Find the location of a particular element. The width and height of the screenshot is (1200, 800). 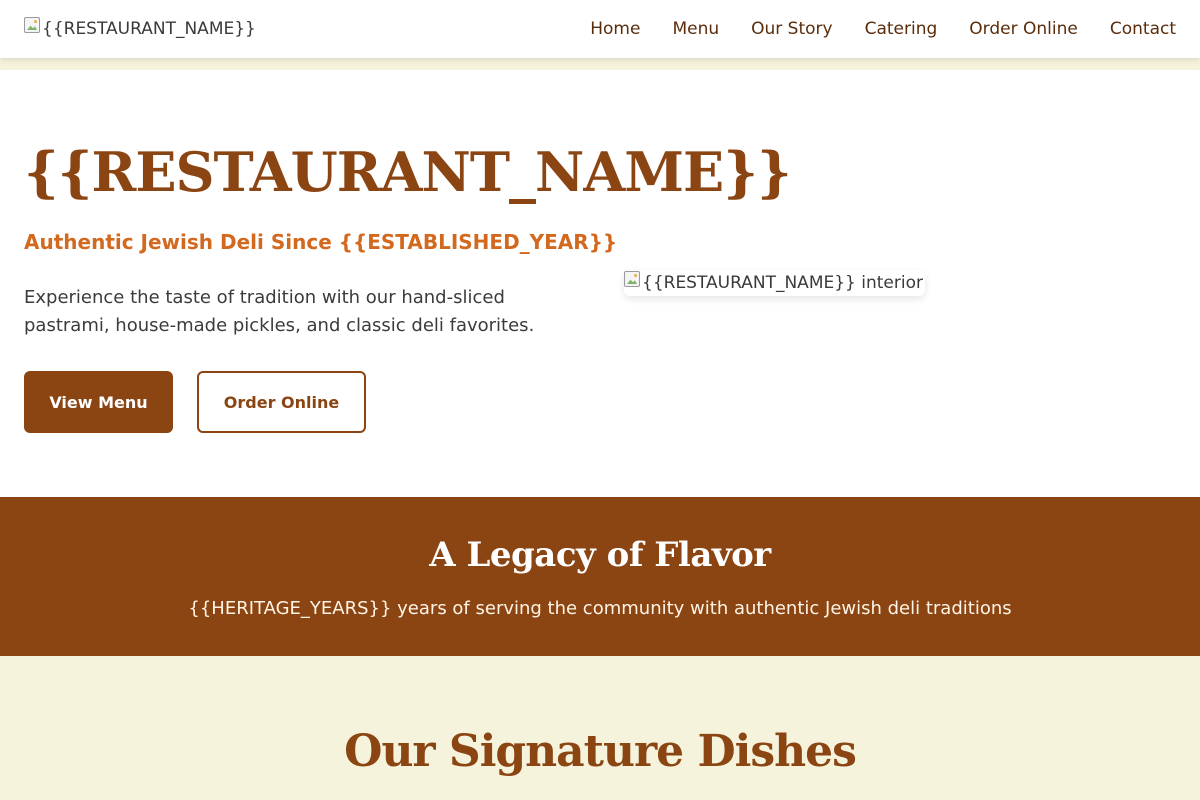

nav-menu: Menu is located at coordinates (695, 29).